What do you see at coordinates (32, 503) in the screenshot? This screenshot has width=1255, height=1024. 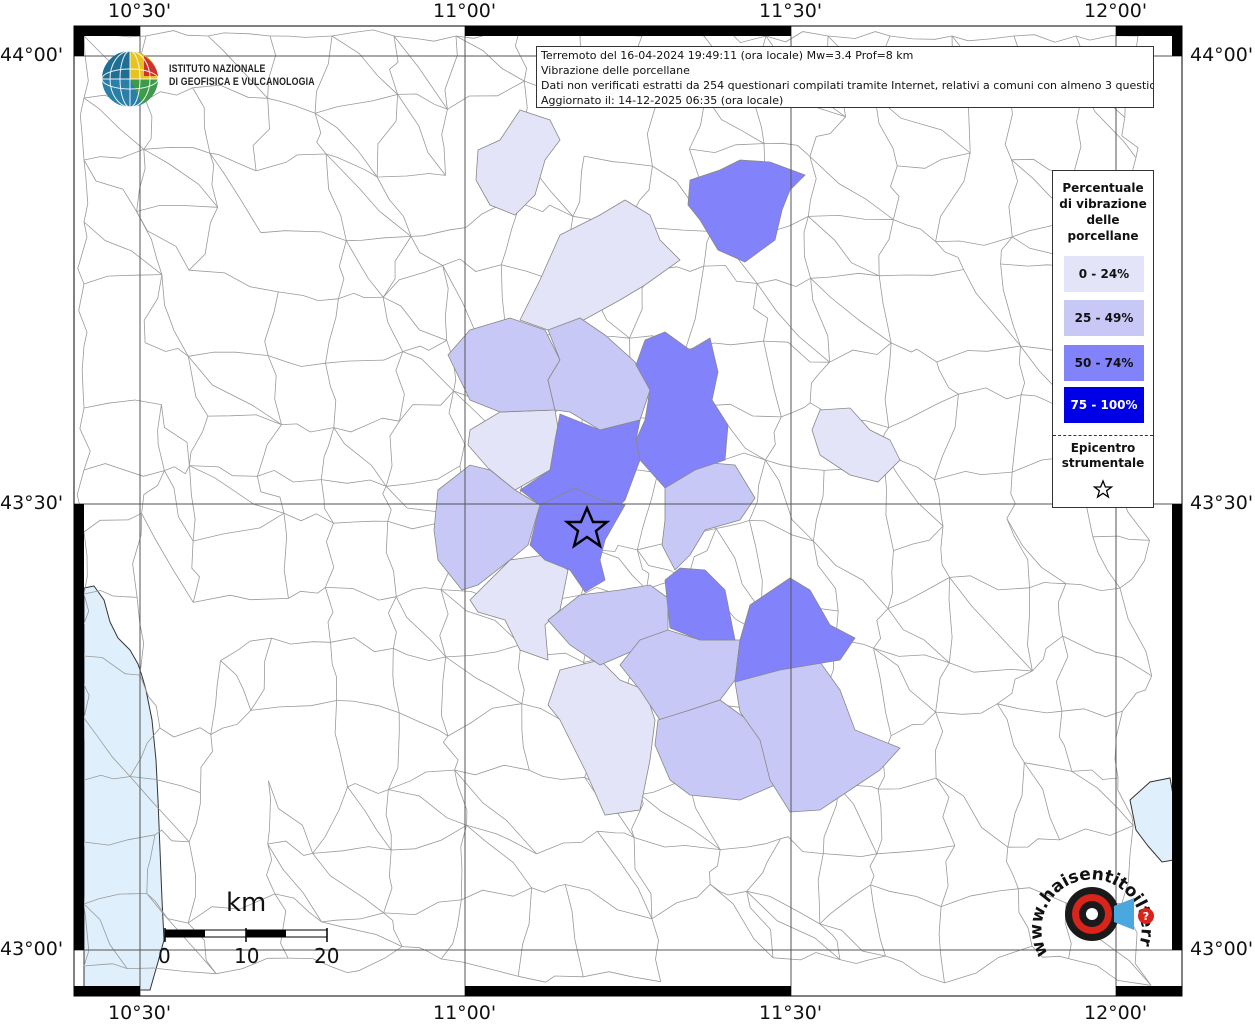 I see `lat-label-left-4330: 43°30'` at bounding box center [32, 503].